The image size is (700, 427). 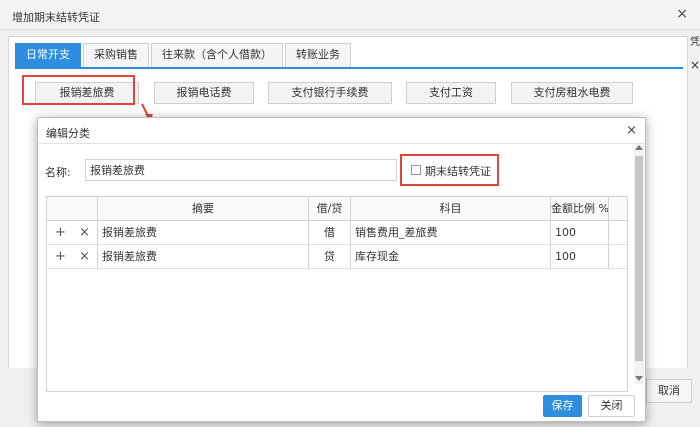 I want to click on edge-close-icon: ×, so click(x=695, y=65).